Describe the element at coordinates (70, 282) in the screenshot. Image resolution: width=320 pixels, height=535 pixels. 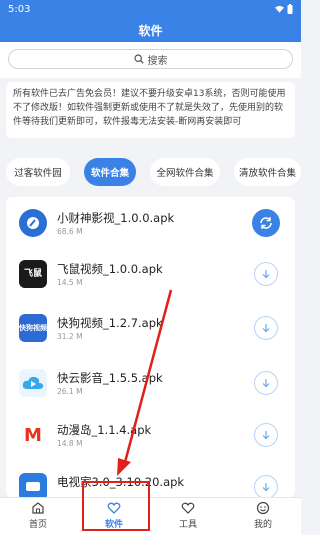
I see `app-size: 14.5 M` at that location.